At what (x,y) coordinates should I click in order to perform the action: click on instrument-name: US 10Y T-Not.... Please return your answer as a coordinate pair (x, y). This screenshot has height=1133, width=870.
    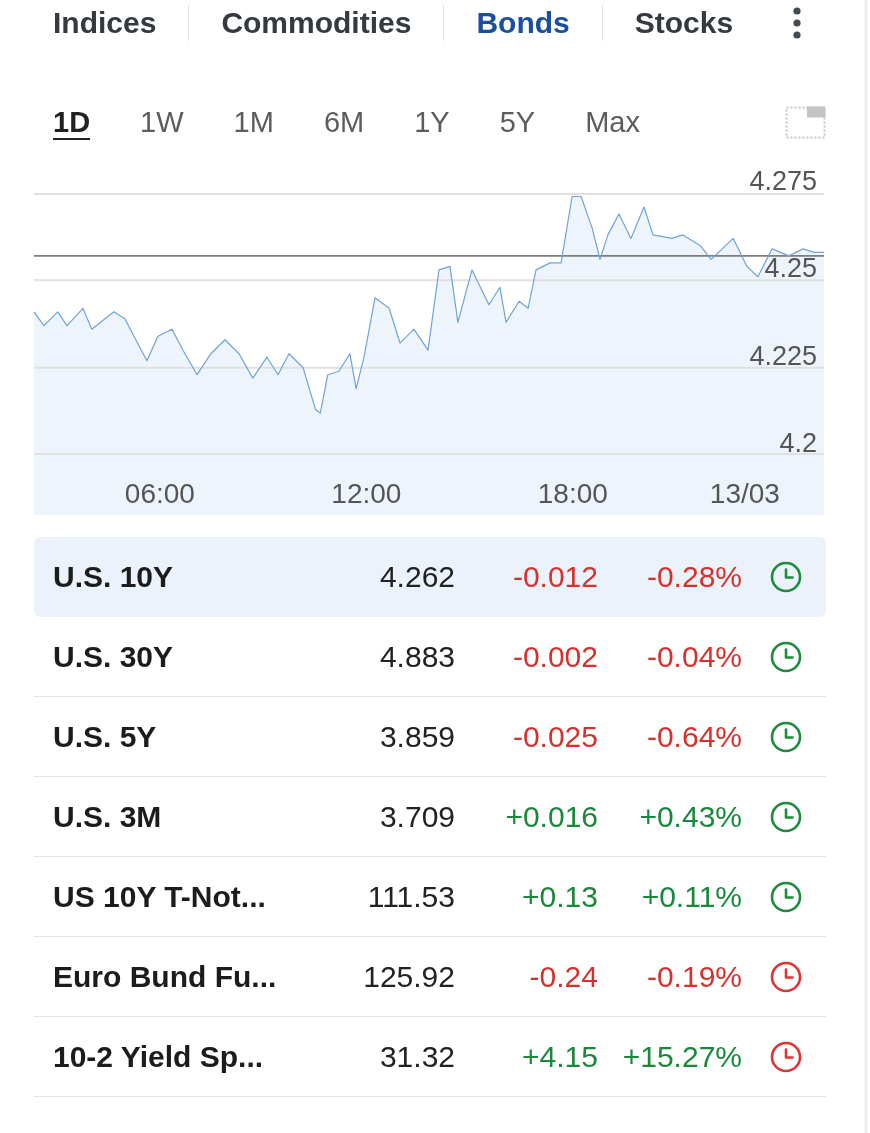
    Looking at the image, I should click on (159, 897).